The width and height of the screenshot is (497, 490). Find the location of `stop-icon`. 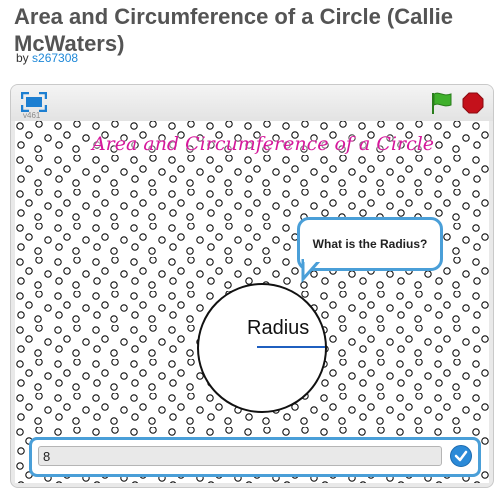

stop-icon is located at coordinates (473, 103).